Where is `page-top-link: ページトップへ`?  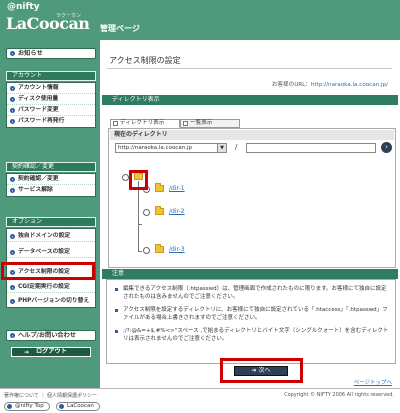
page-top-link: ページトップへ is located at coordinates (373, 382).